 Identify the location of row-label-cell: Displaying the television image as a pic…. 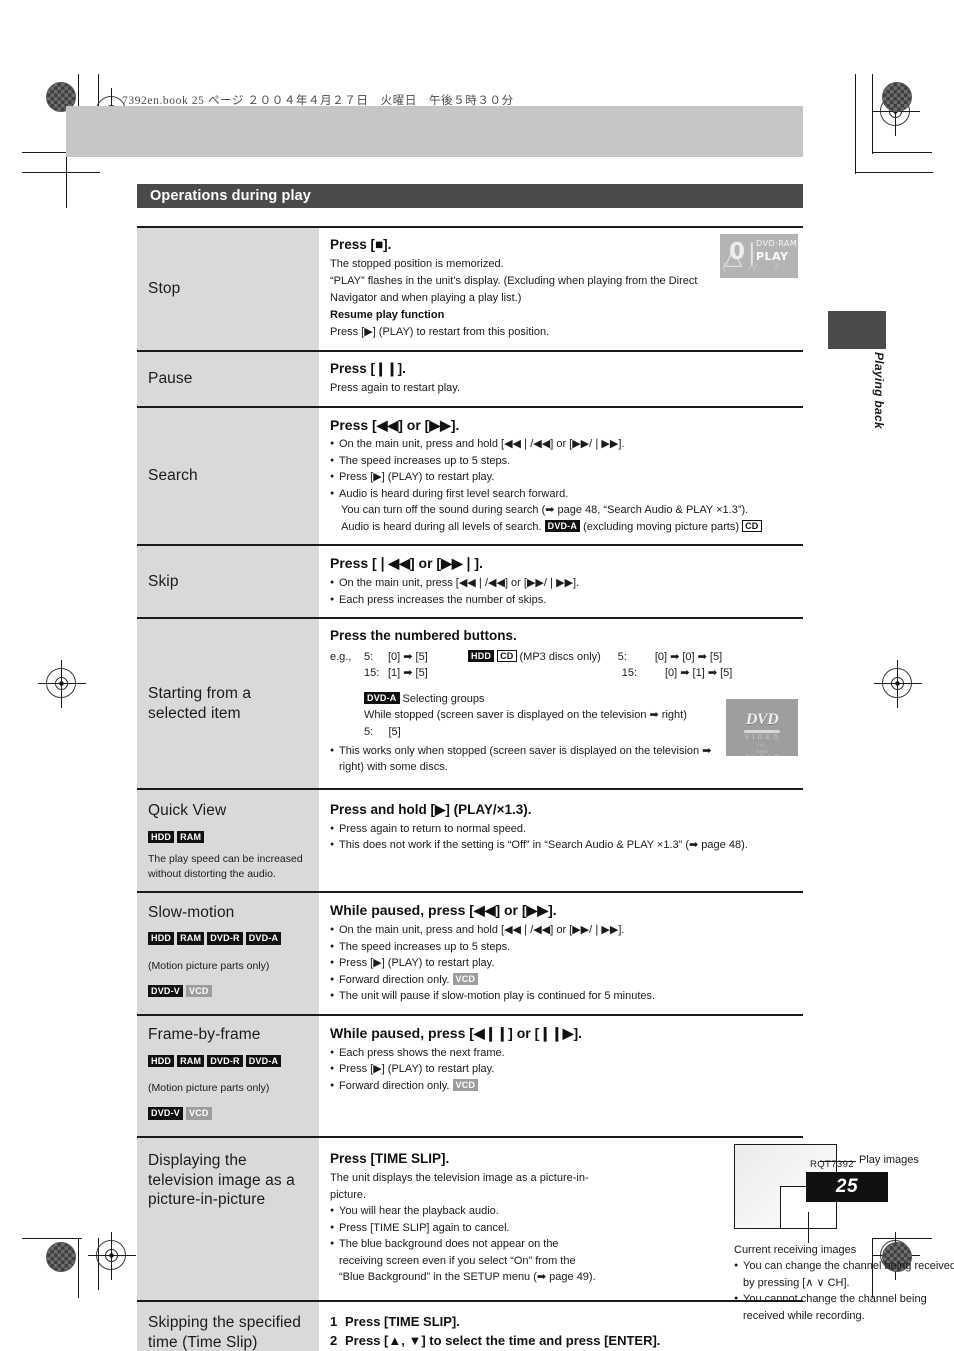
(228, 1218).